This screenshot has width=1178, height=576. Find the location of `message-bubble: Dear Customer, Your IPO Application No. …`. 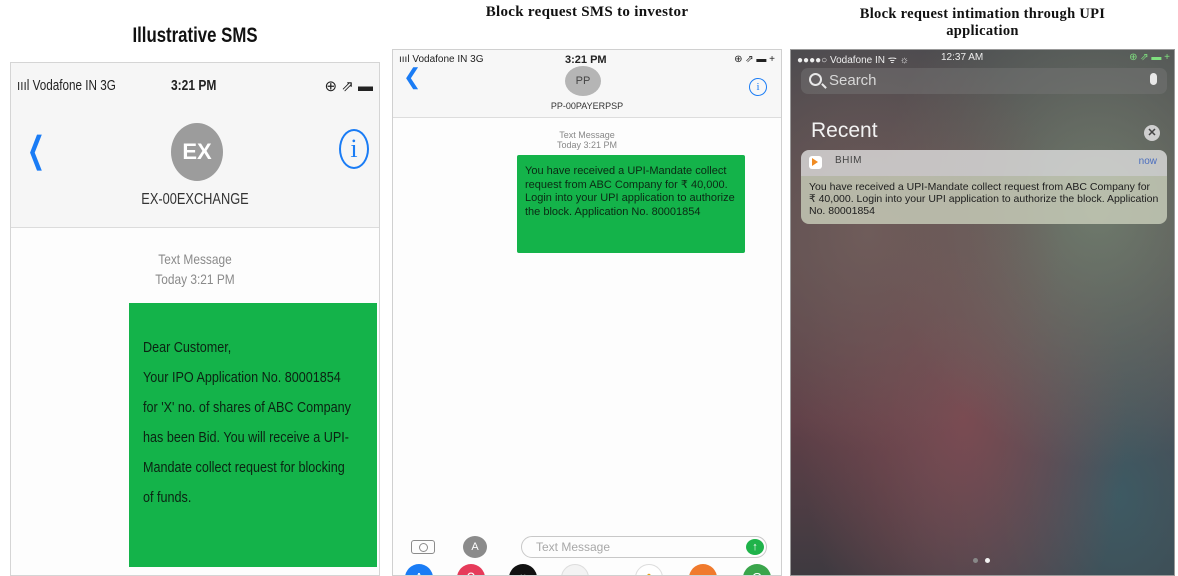

message-bubble: Dear Customer, Your IPO Application No. … is located at coordinates (253, 435).